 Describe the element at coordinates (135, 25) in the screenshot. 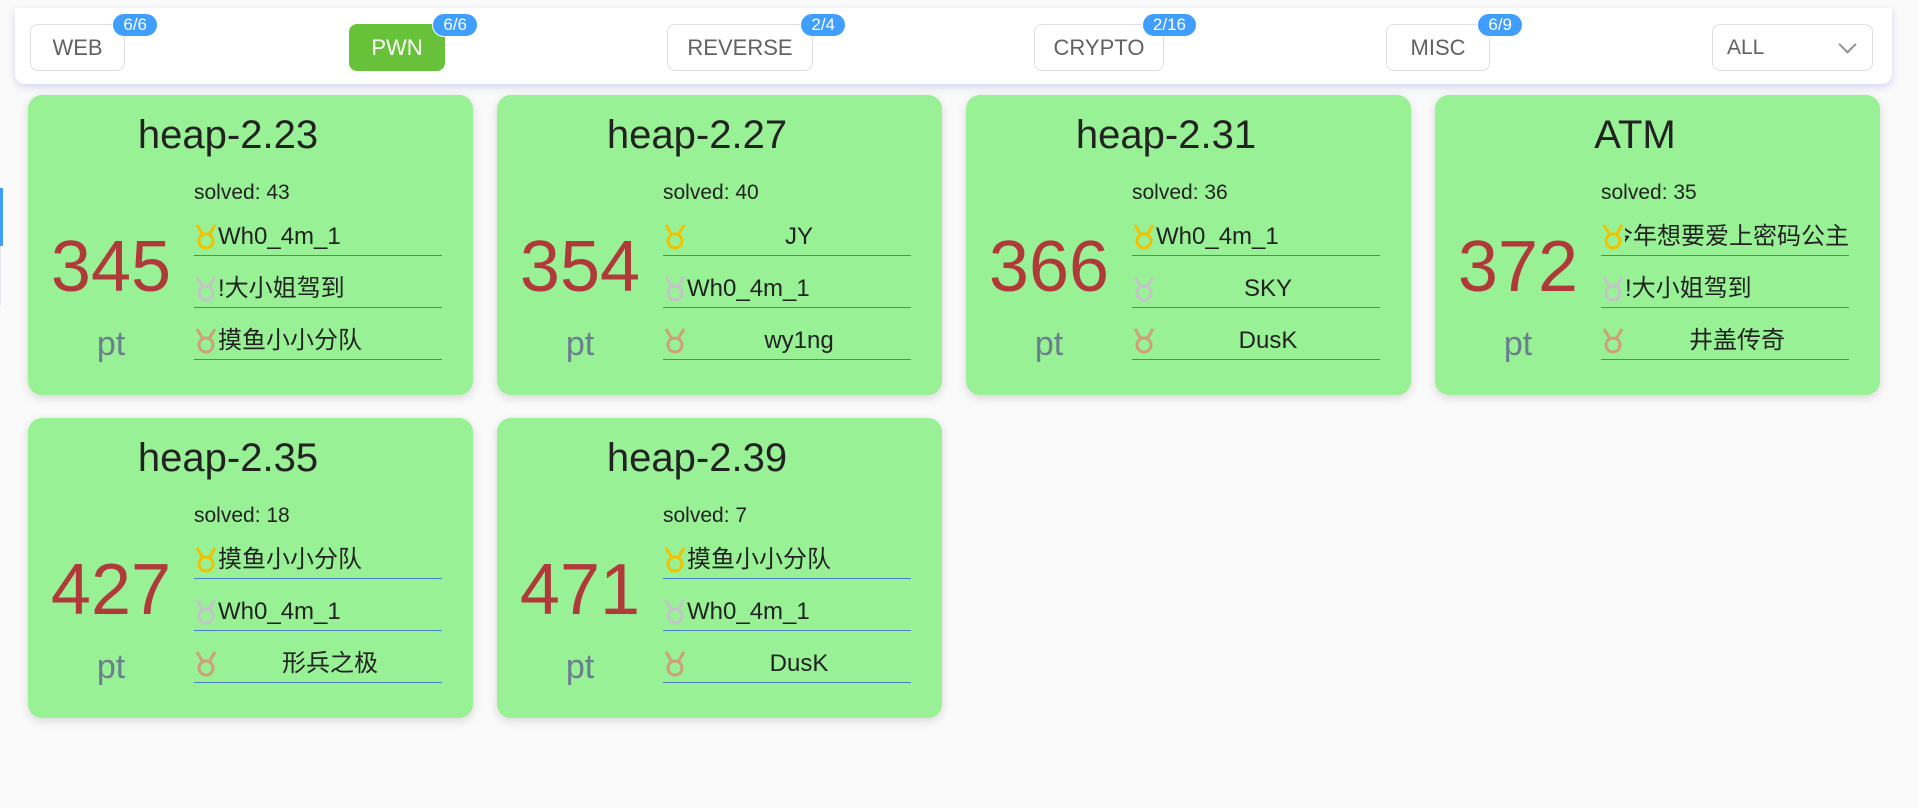

I see `tab-web-badge: 6/6` at that location.